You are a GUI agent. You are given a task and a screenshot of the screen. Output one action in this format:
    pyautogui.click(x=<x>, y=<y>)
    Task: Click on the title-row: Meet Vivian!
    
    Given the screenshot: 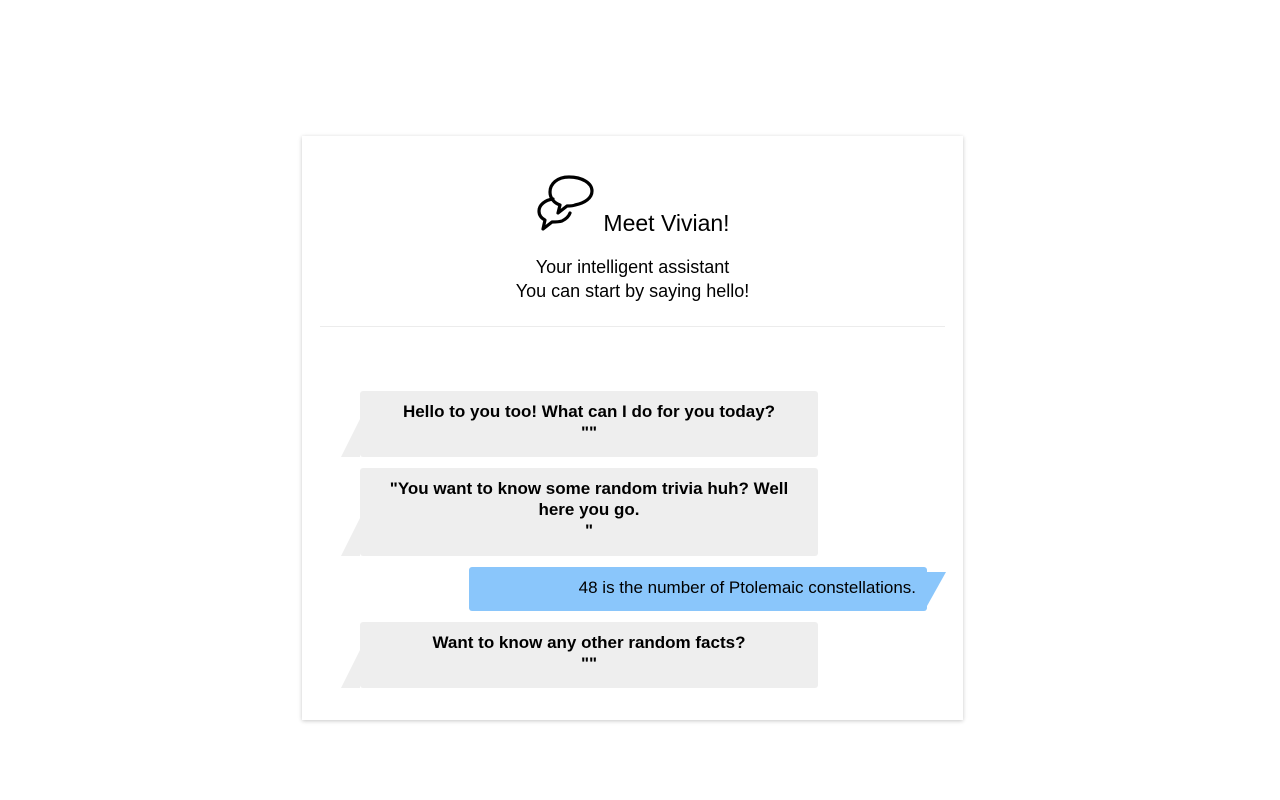 What is the action you would take?
    pyautogui.click(x=632, y=209)
    